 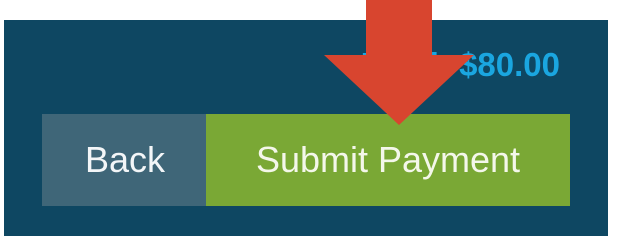 I want to click on down-arrow-icon, so click(x=399, y=62).